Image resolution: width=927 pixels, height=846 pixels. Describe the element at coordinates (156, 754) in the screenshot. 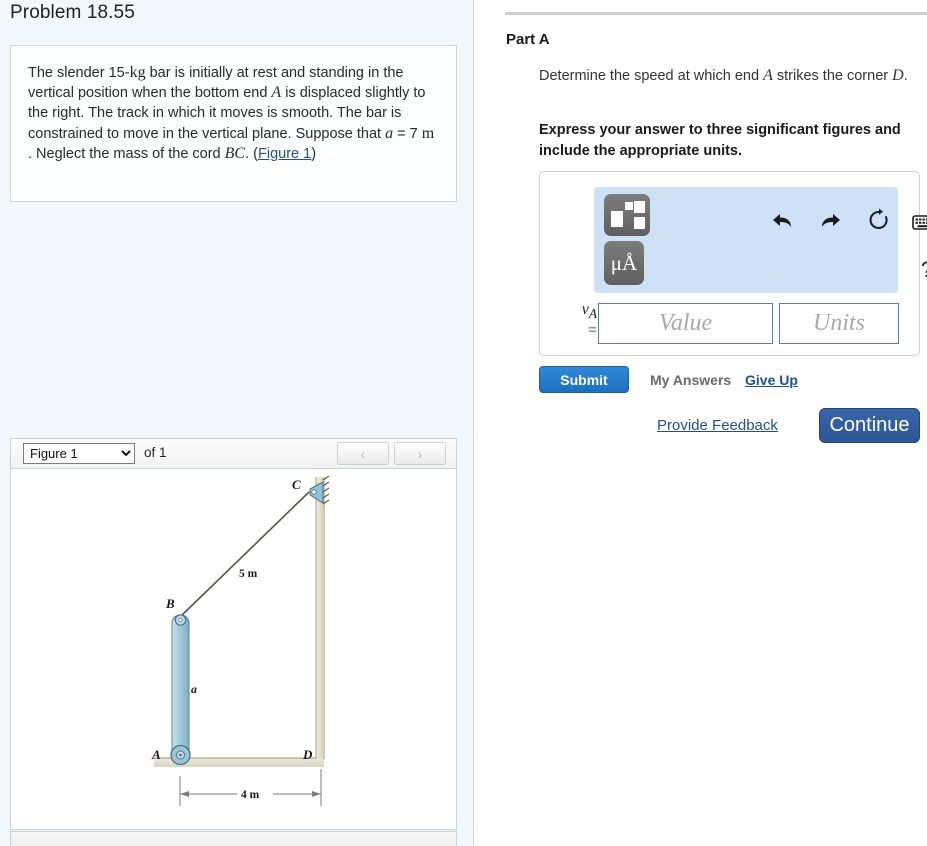

I see `figure-label-a: A` at that location.